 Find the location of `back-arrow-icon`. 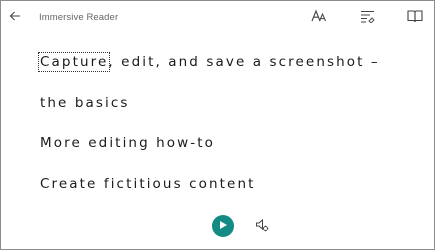

back-arrow-icon is located at coordinates (15, 18).